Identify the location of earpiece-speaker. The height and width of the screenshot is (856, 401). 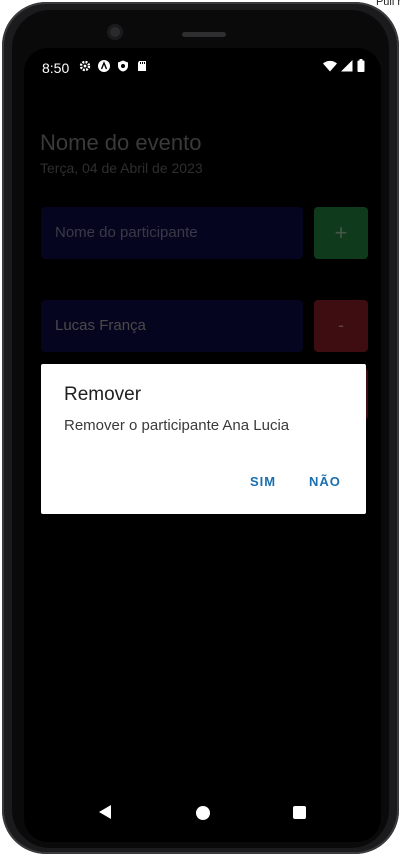
(204, 34).